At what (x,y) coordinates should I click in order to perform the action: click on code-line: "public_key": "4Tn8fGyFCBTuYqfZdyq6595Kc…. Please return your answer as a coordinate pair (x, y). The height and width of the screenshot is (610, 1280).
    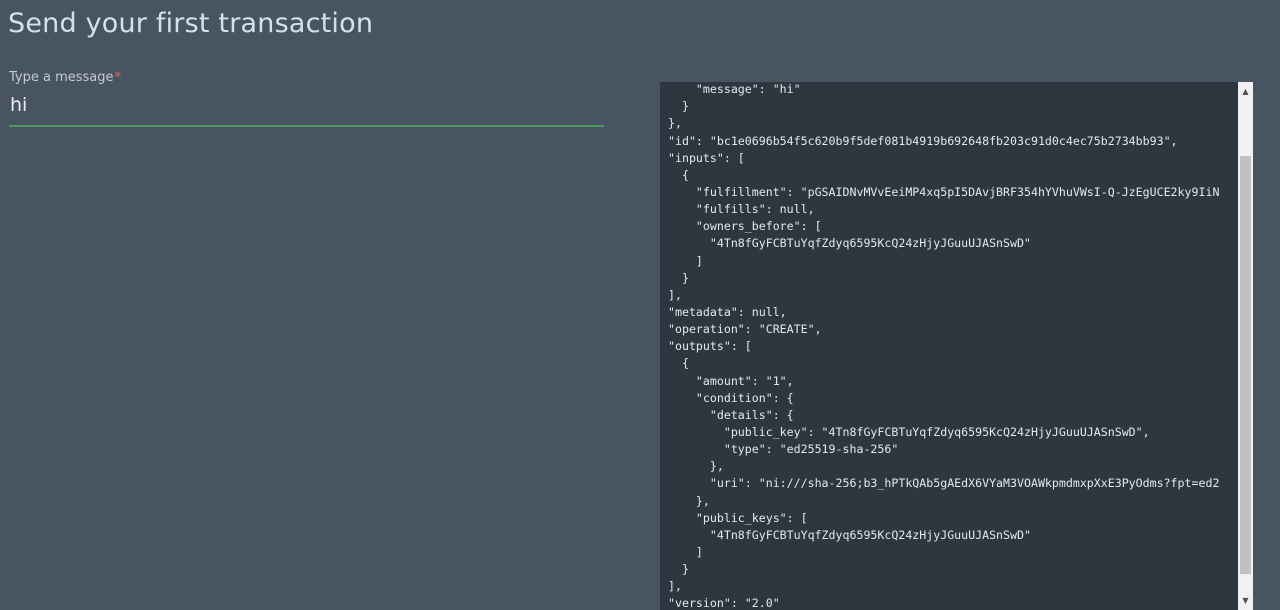
    Looking at the image, I should click on (909, 431).